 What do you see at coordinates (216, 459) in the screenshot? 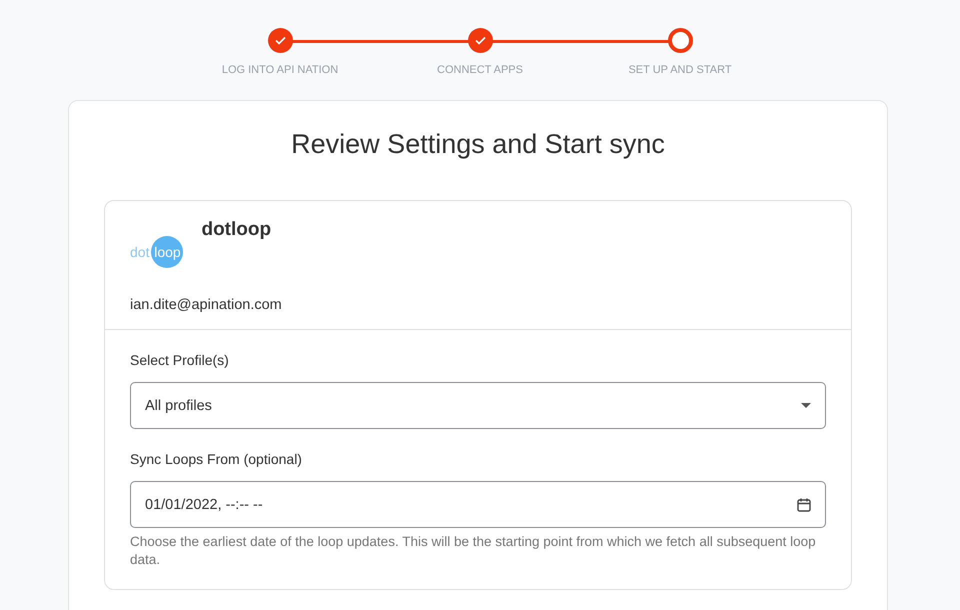
I see `field-label: Sync Loops From (optional)` at bounding box center [216, 459].